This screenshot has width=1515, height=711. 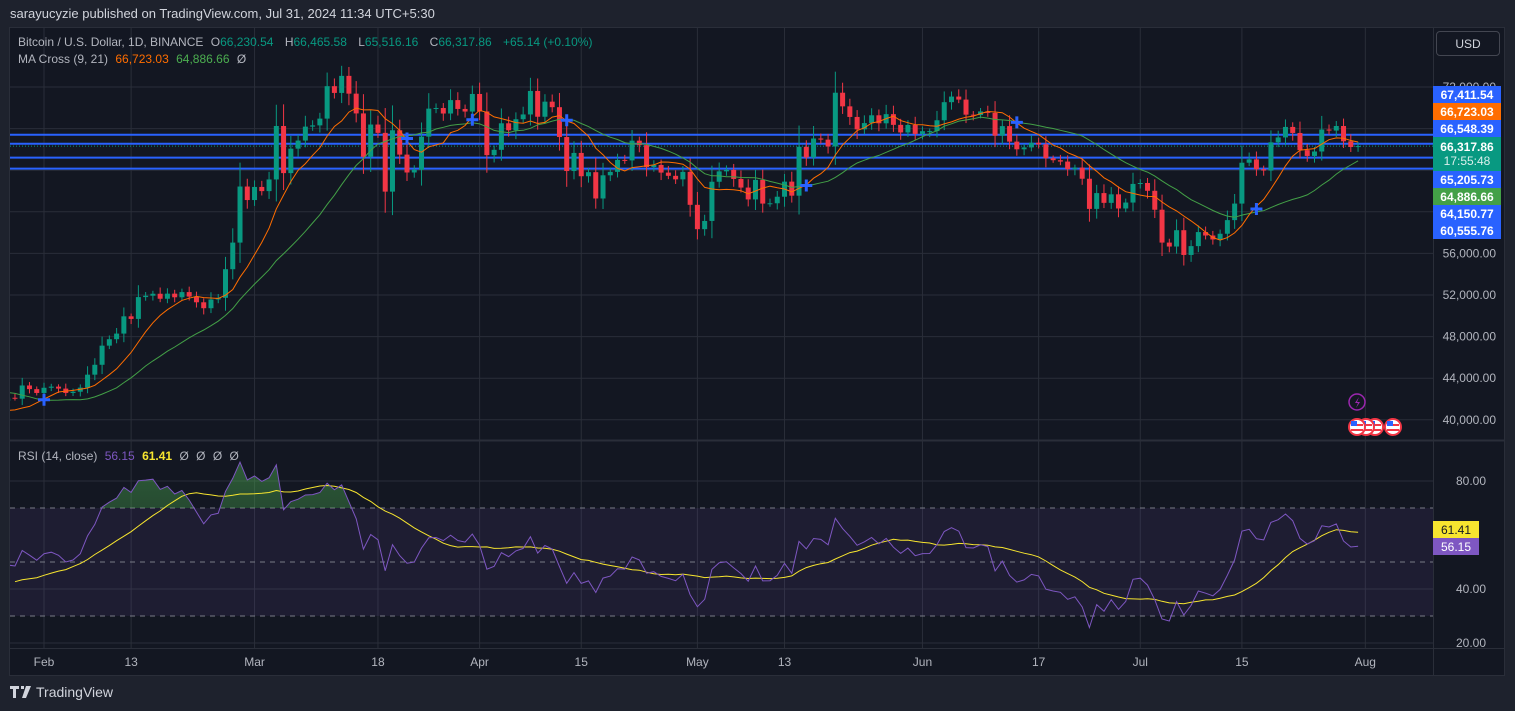 I want to click on price-tag-label: 66,548.39, so click(x=1467, y=128).